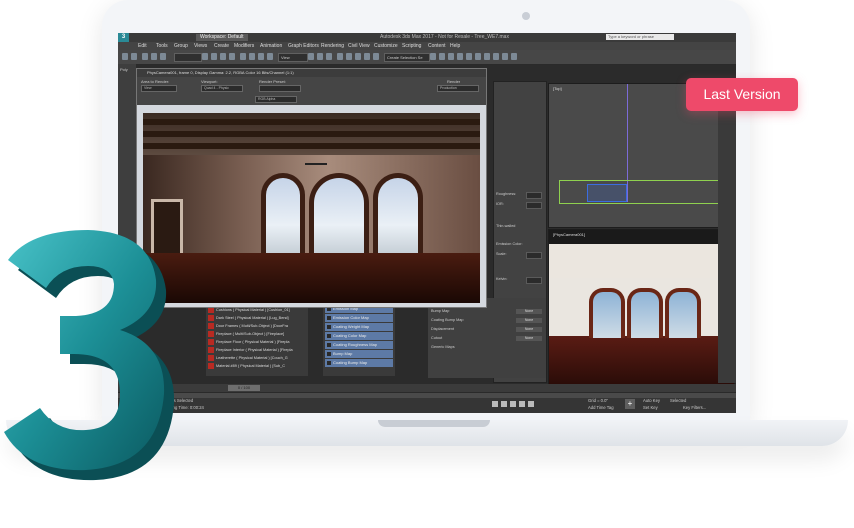 This screenshot has width=854, height=528. Describe the element at coordinates (569, 234) in the screenshot. I see `viewport-label: [PhysCamera001]` at that location.